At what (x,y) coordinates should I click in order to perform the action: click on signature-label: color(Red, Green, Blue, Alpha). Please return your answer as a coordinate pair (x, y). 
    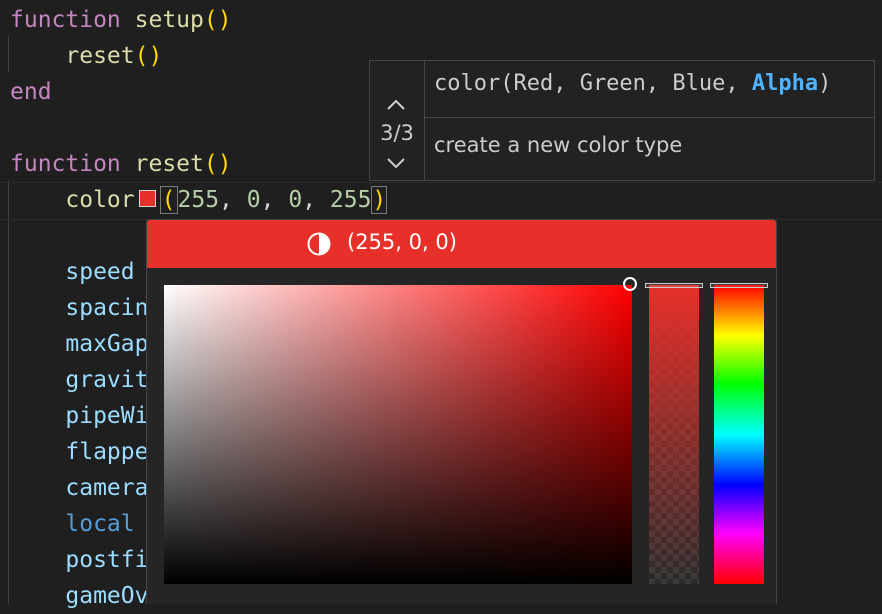
    Looking at the image, I should click on (633, 83).